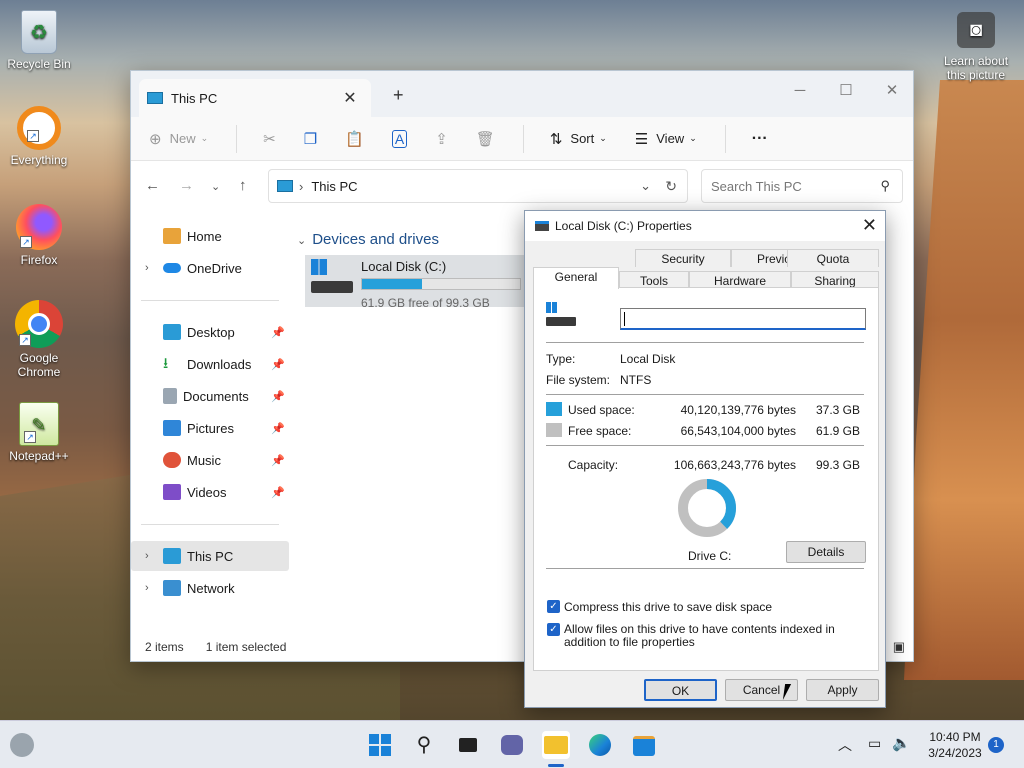 Image resolution: width=1024 pixels, height=768 pixels. I want to click on task-view-button, so click(468, 745).